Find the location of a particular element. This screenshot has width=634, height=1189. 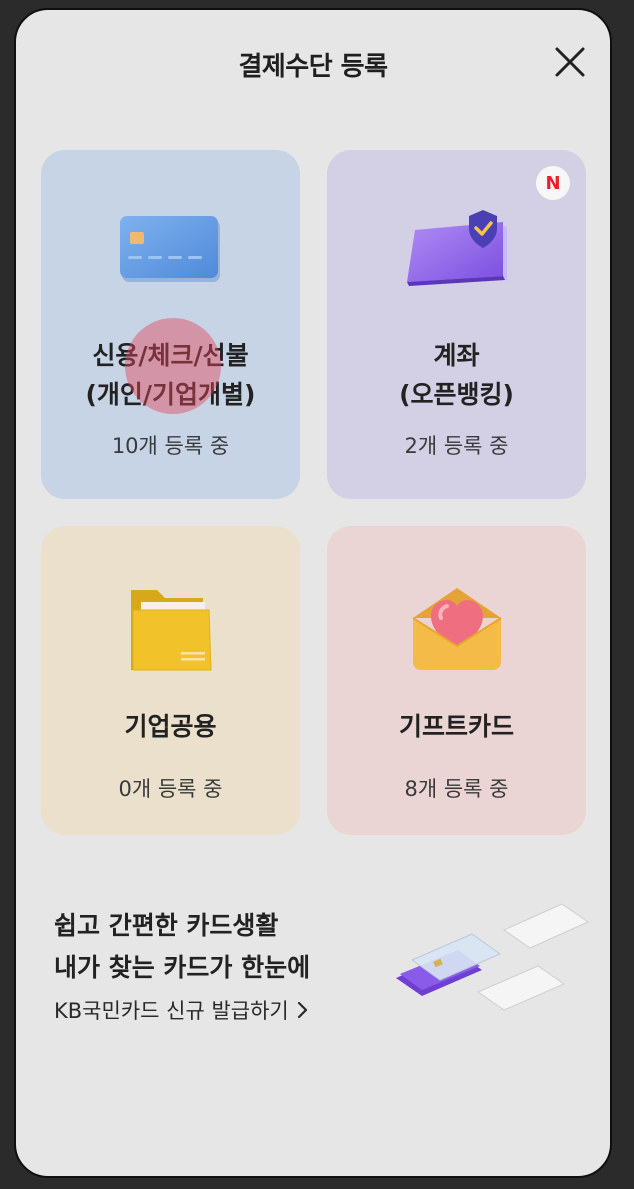

chevron-right-icon is located at coordinates (302, 1010).